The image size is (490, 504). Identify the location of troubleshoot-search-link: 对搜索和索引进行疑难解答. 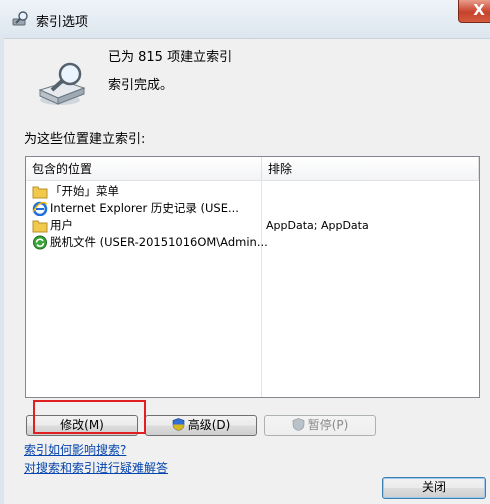
(96, 467).